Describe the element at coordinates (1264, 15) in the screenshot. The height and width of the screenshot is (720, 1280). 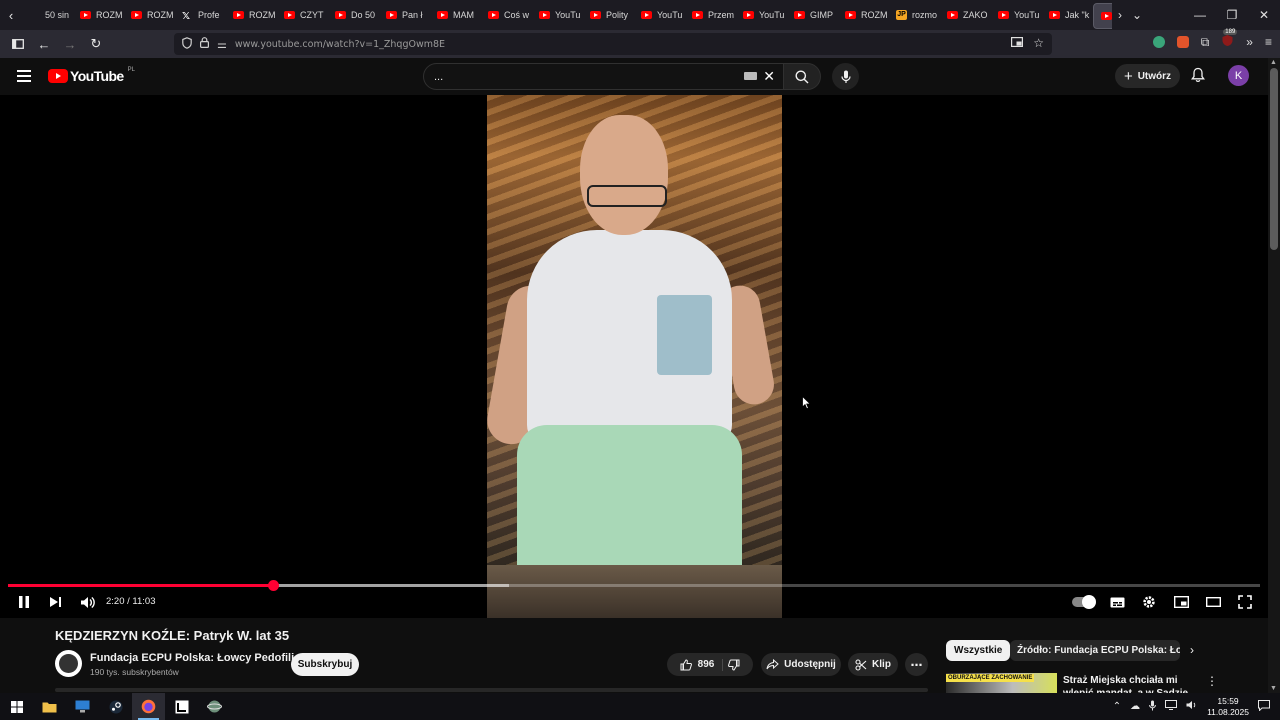
I see `window-close-icon: ✕` at that location.